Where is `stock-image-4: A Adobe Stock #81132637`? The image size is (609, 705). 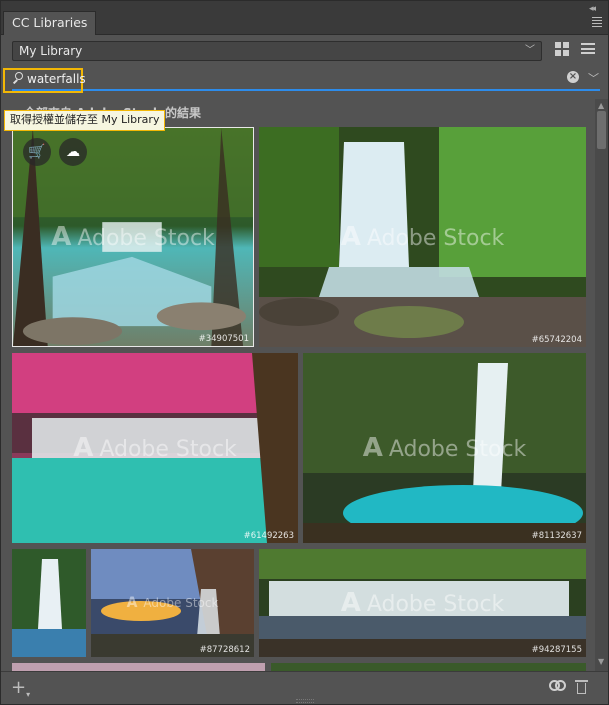
stock-image-4: A Adobe Stock #81132637 is located at coordinates (444, 448).